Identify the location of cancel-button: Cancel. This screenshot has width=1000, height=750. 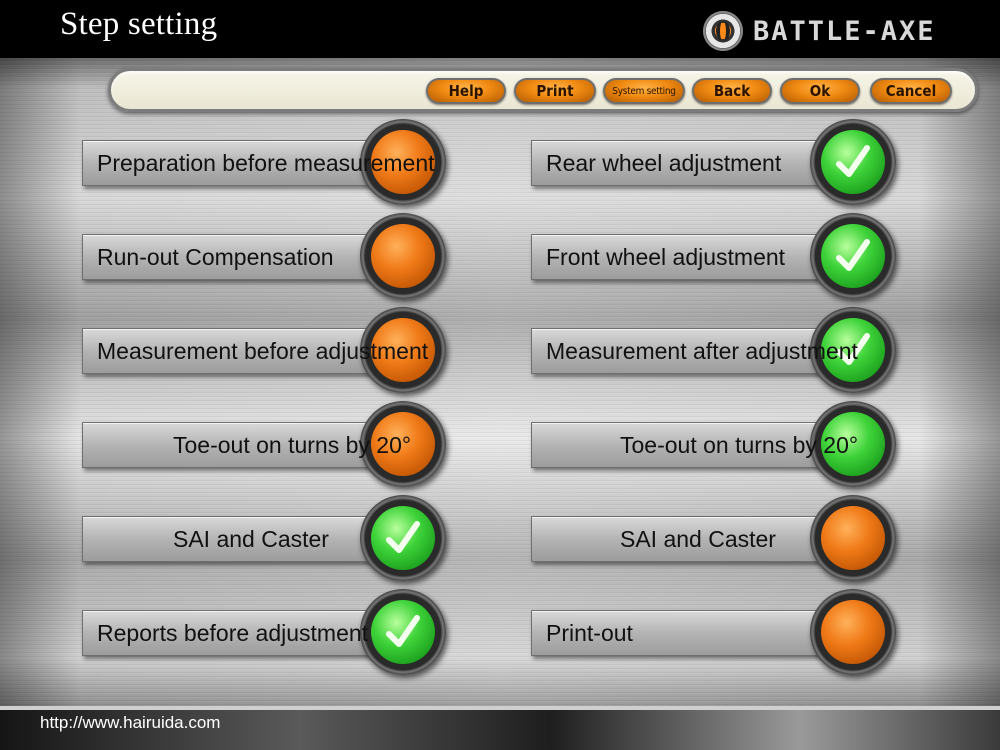
(911, 91).